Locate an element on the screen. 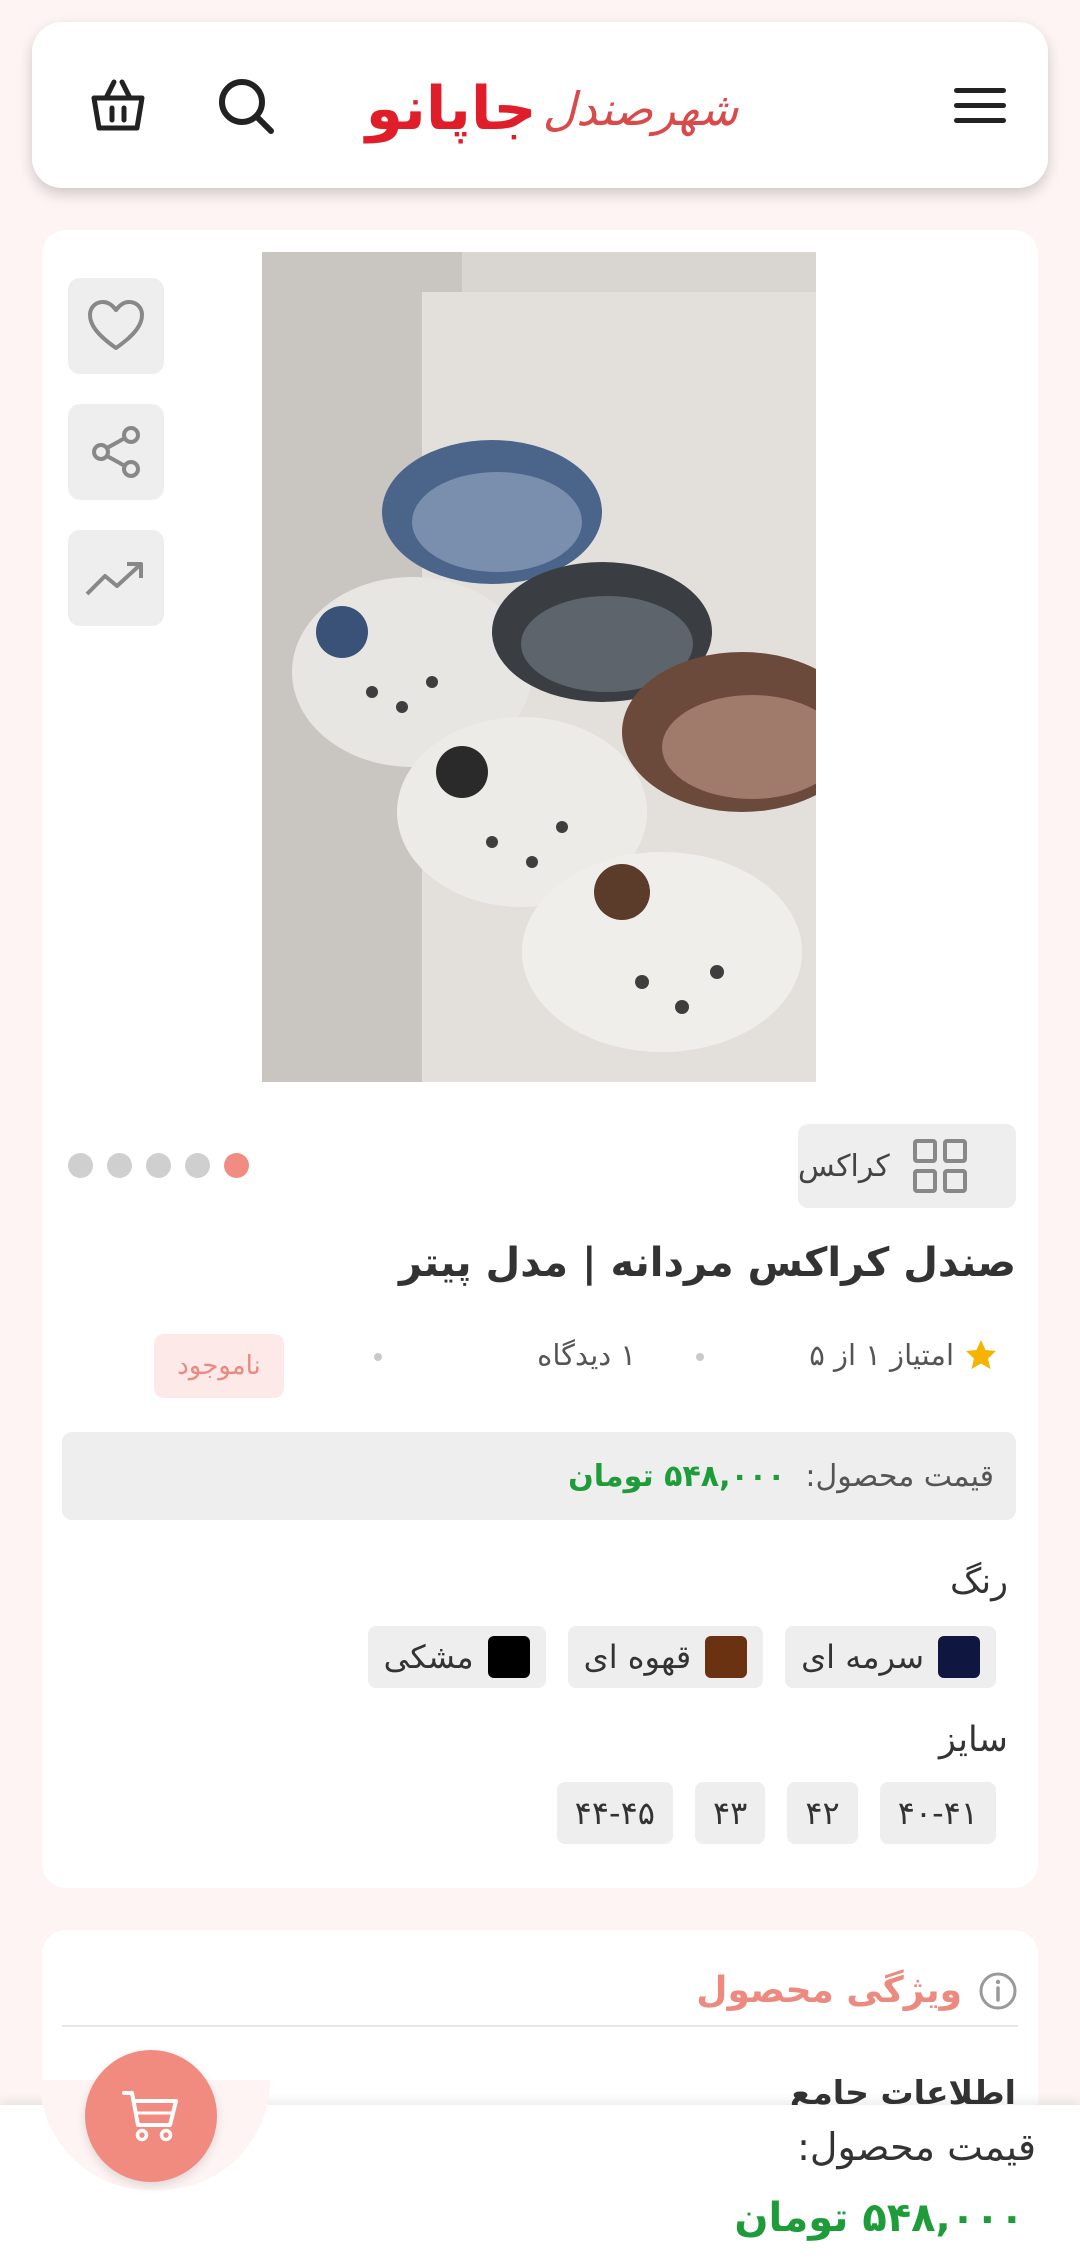 This screenshot has width=1080, height=2260. site-logo: شهرصندل جاپانو is located at coordinates (552, 109).